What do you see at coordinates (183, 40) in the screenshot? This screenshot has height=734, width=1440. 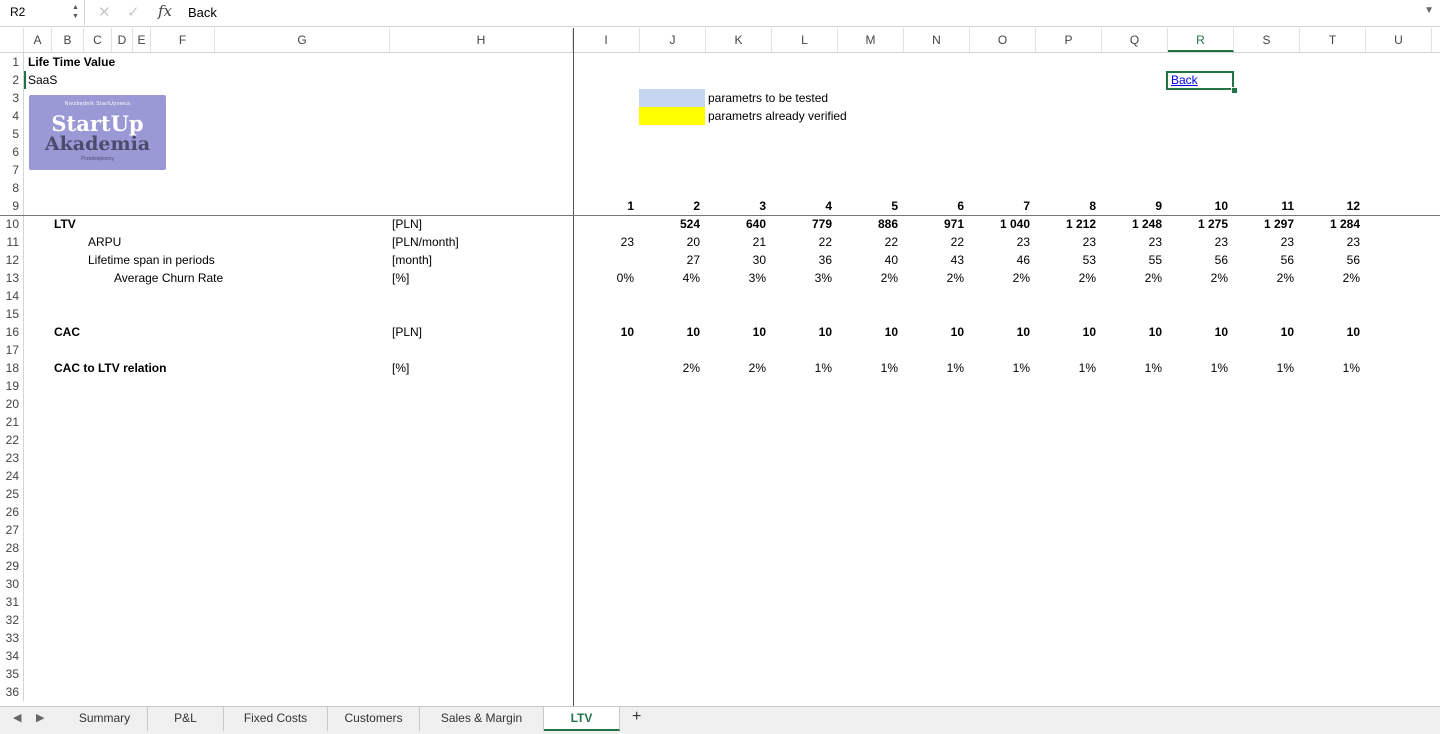 I see `column-header-F: F` at bounding box center [183, 40].